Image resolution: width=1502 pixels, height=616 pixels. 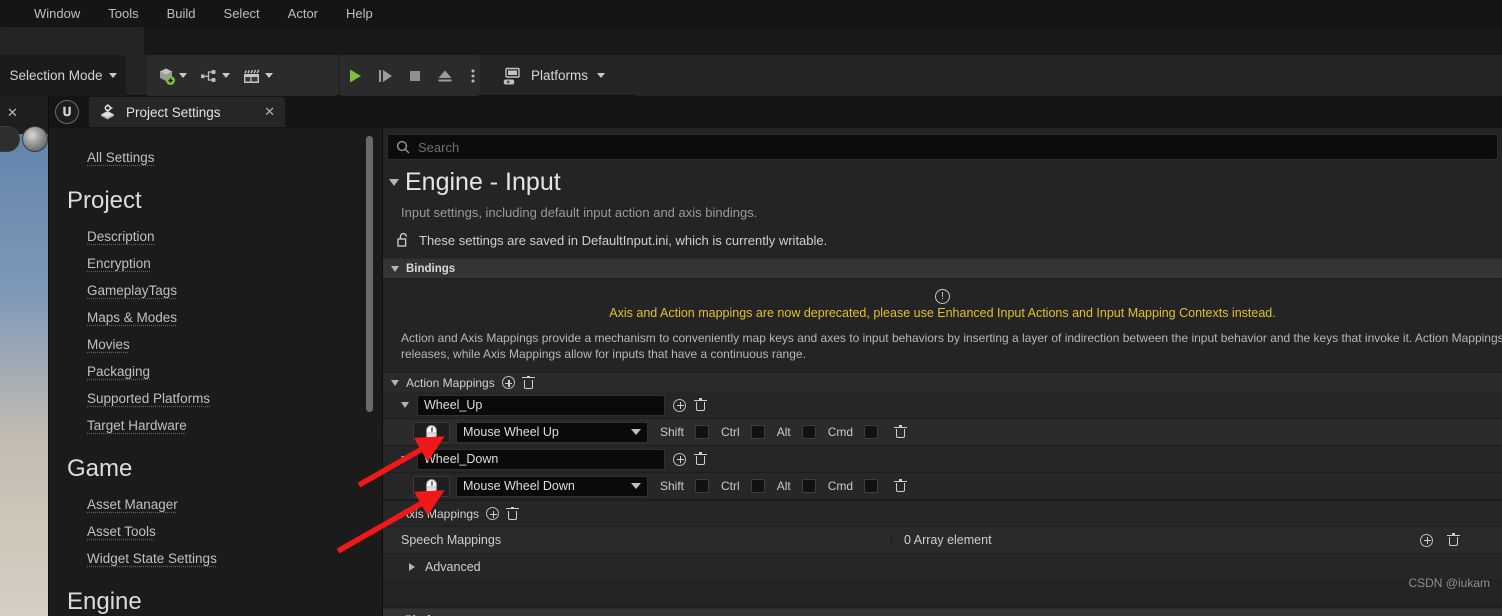 I want to click on action-mapping-row: Wheel_Up, so click(x=942, y=405).